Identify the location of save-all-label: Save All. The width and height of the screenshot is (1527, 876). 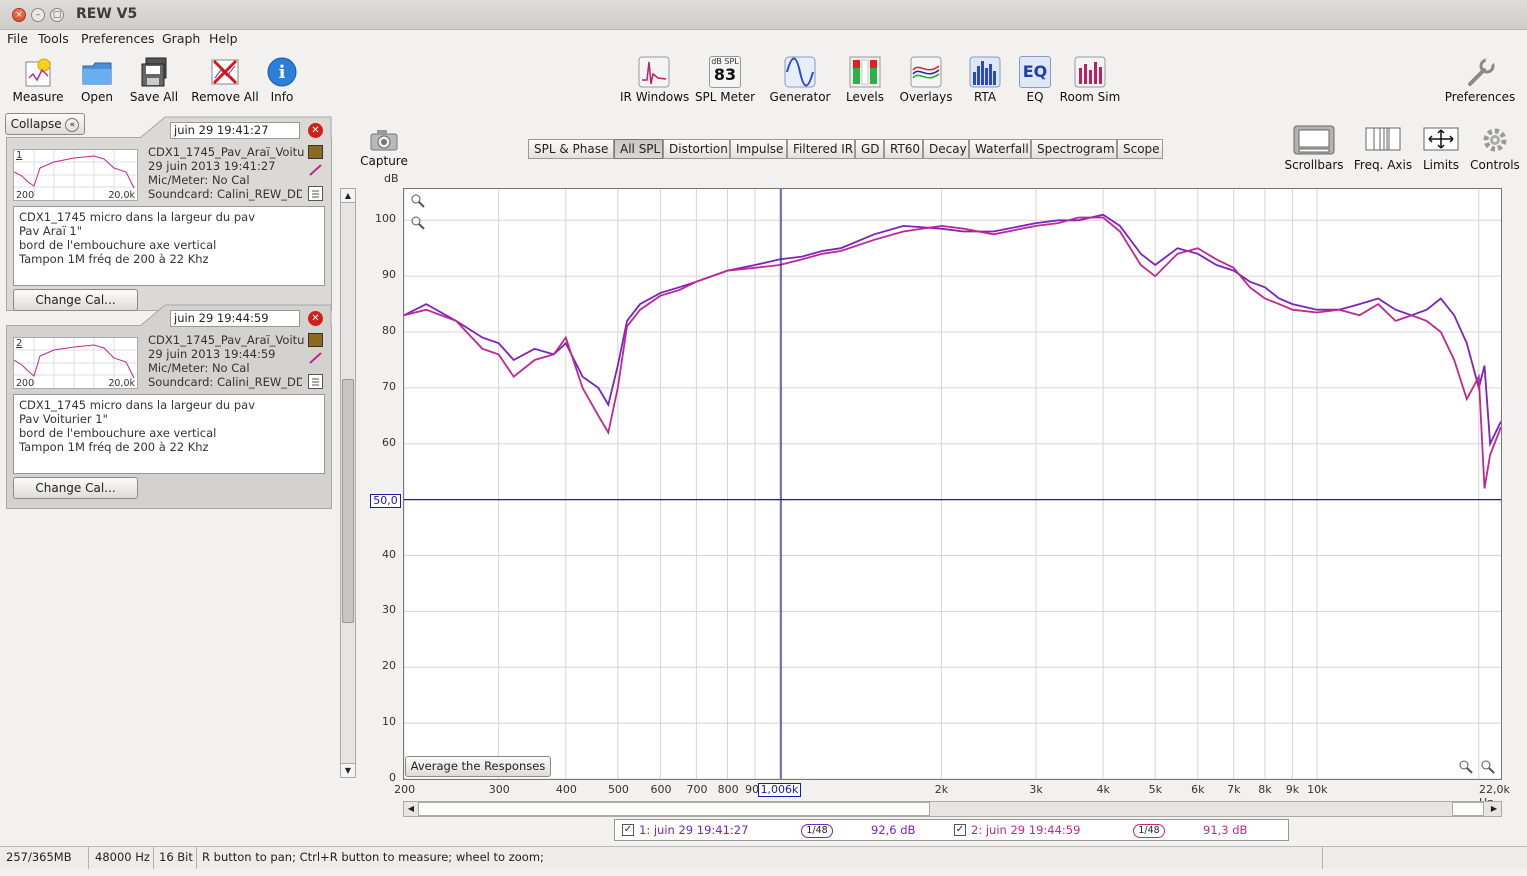
(154, 97).